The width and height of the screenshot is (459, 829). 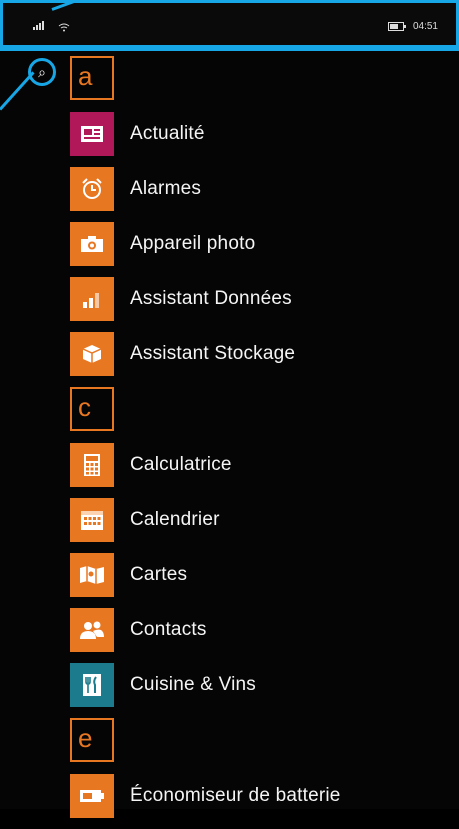 I want to click on letter-header-c: c, so click(x=92, y=409).